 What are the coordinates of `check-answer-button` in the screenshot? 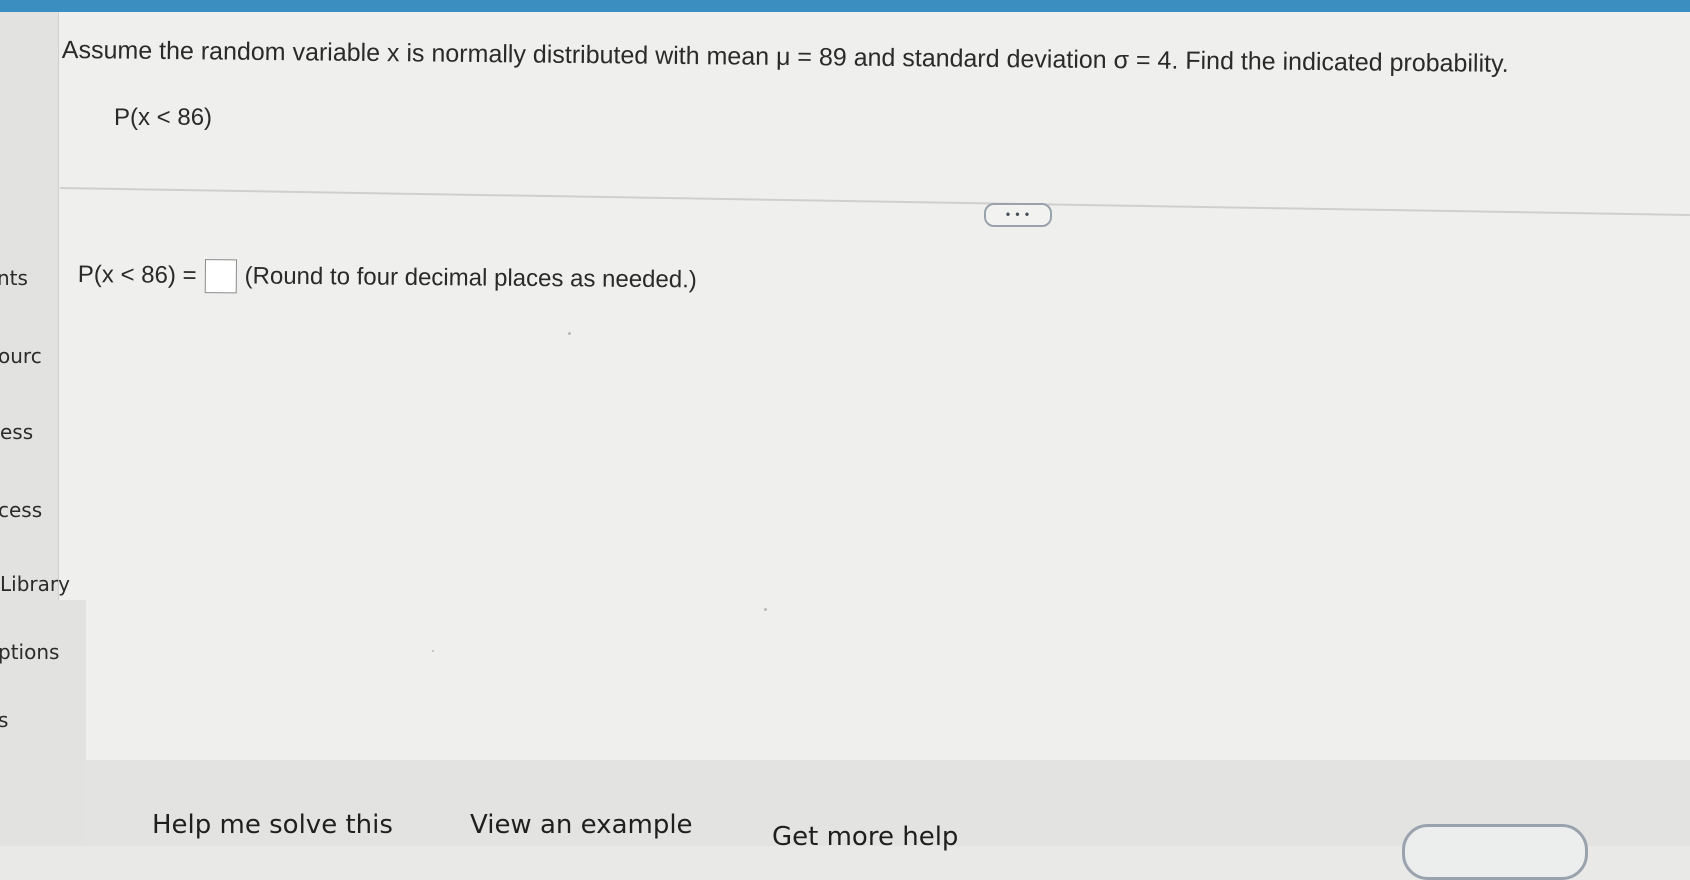 It's located at (1495, 852).